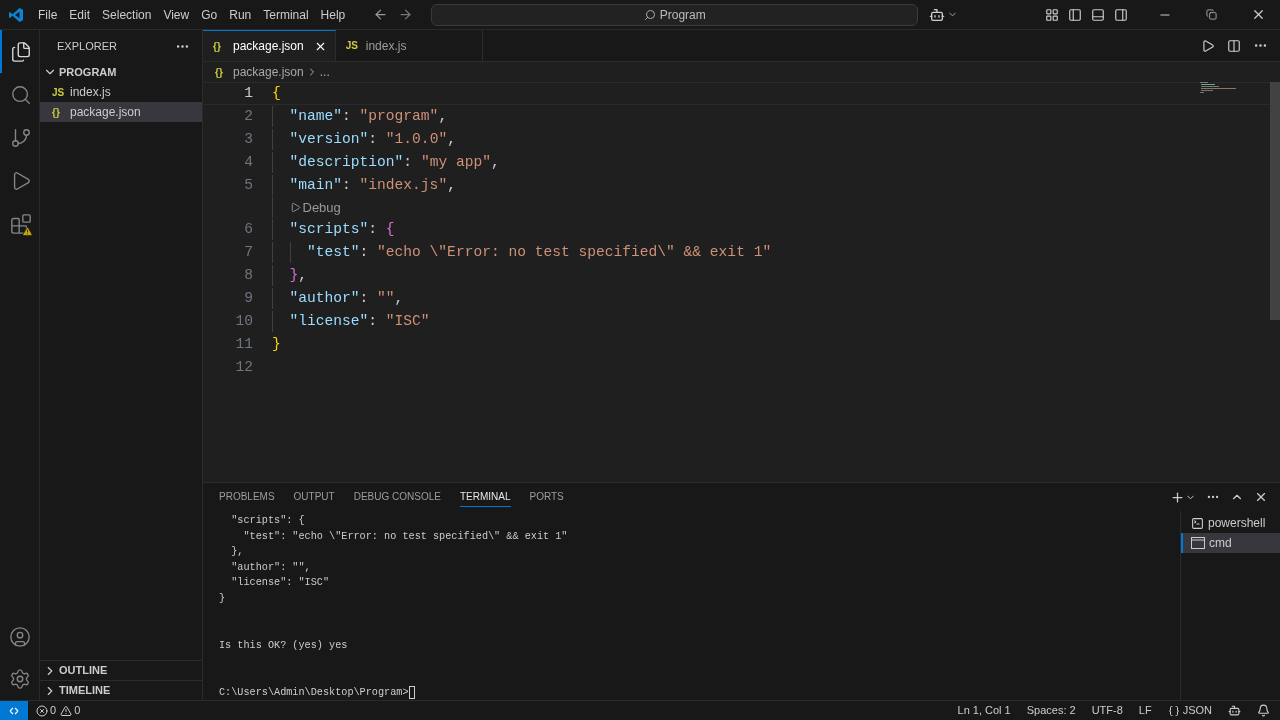 The image size is (1280, 720). I want to click on line-number: 9, so click(248, 298).